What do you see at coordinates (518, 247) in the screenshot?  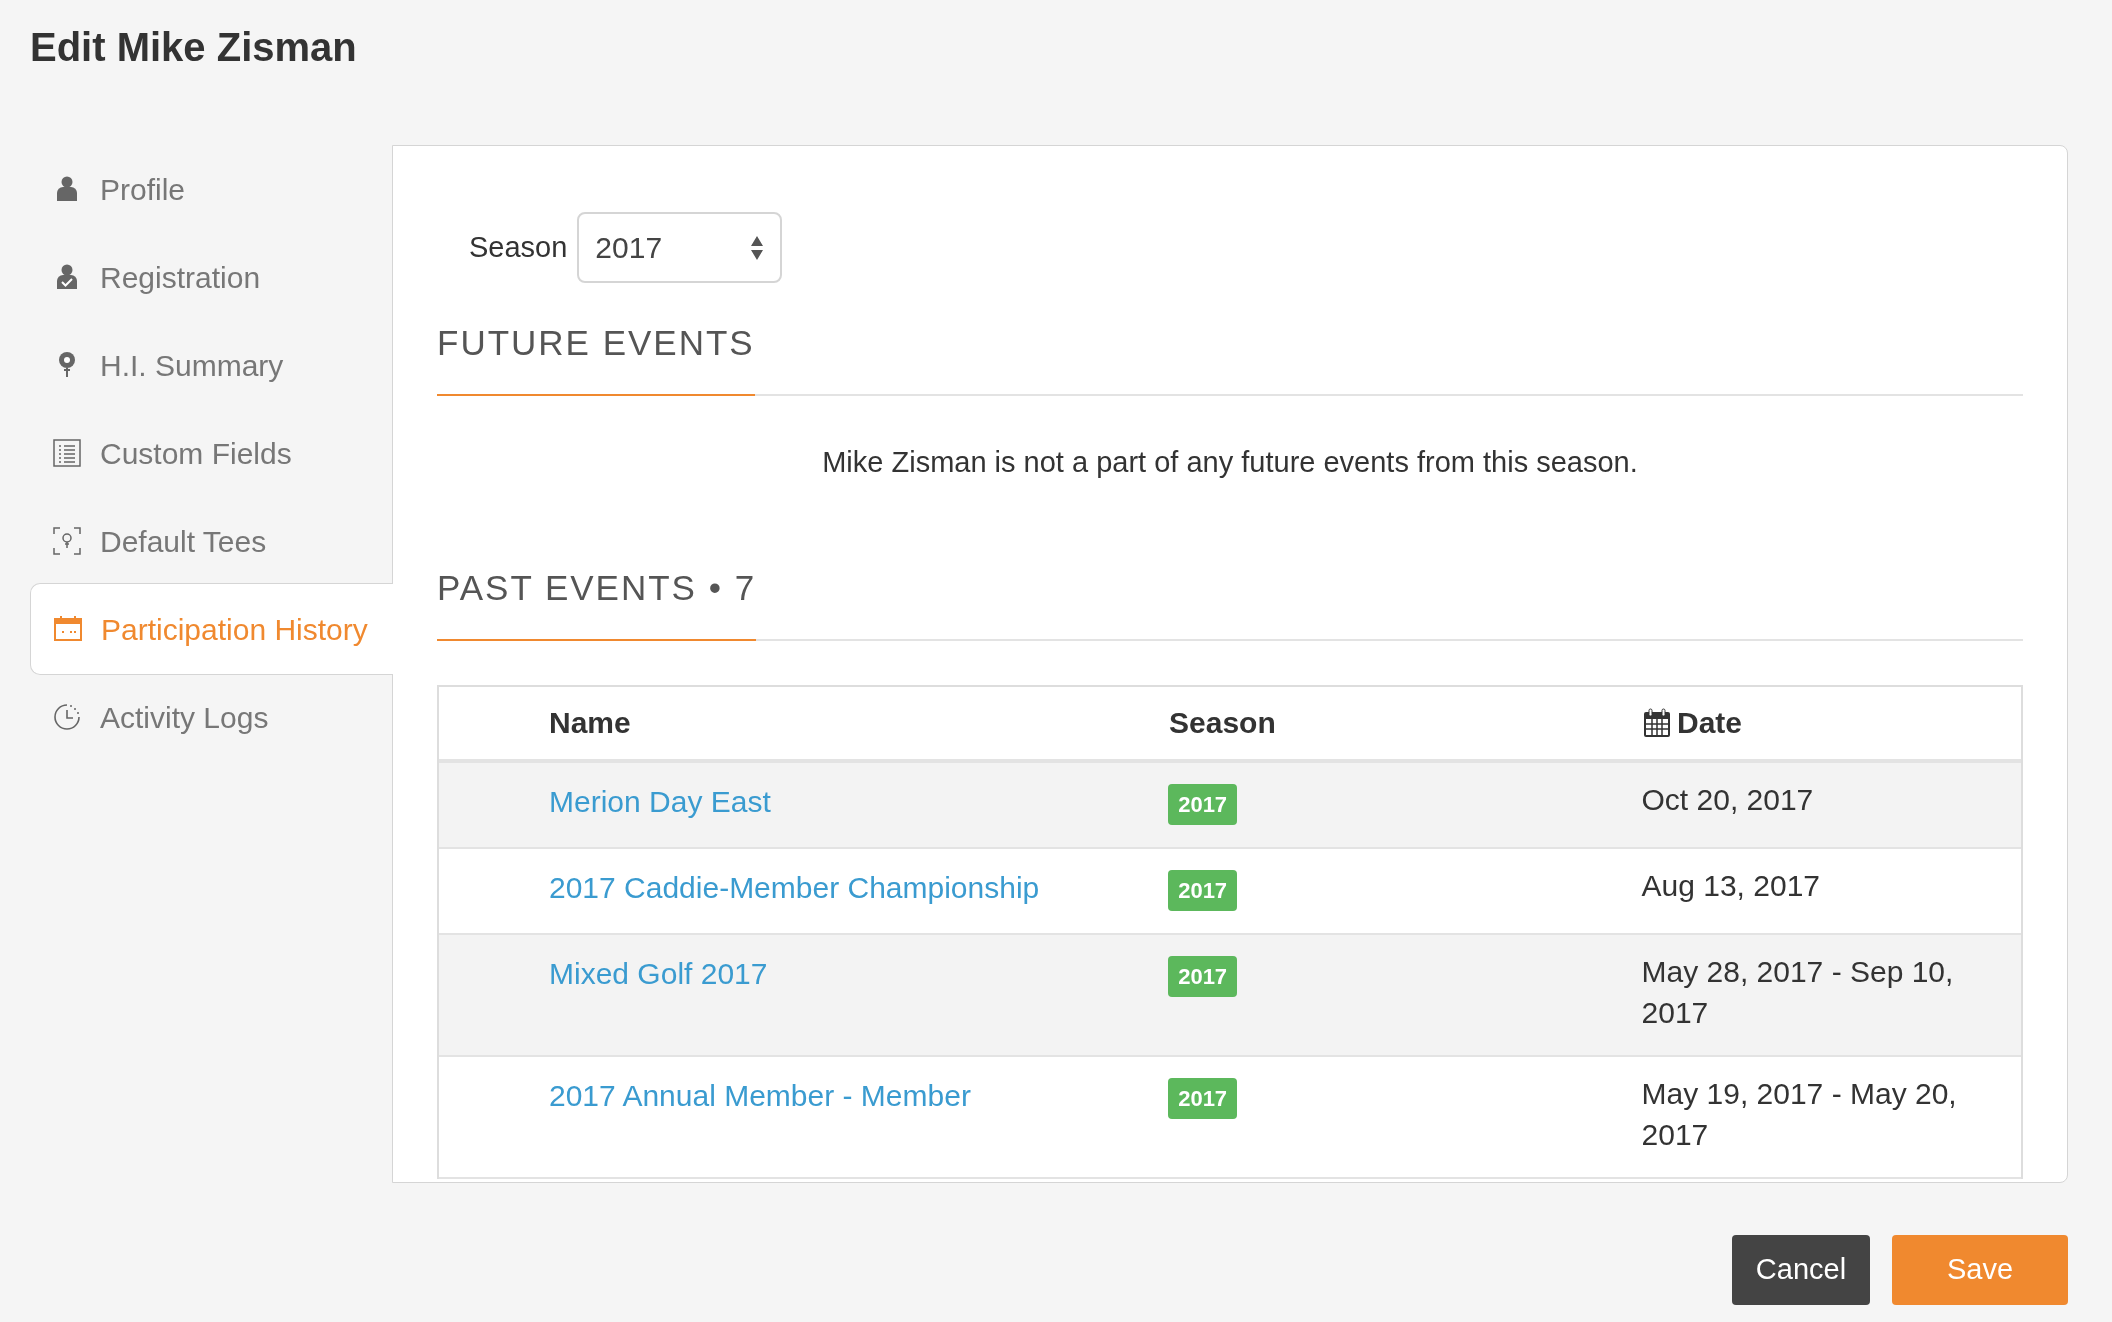 I see `season-label: Season` at bounding box center [518, 247].